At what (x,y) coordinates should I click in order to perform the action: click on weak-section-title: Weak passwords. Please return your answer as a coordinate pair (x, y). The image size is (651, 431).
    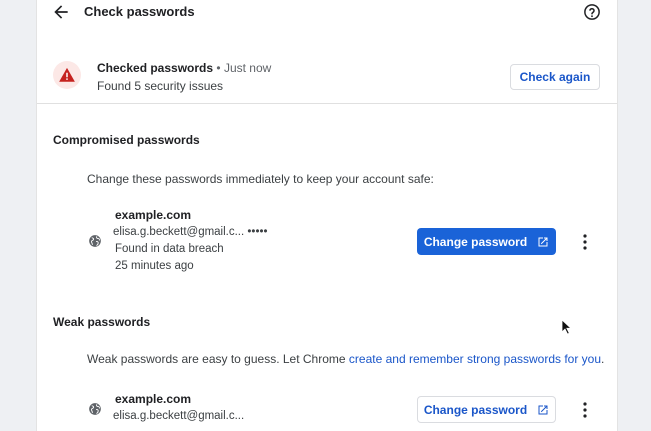
    Looking at the image, I should click on (102, 322).